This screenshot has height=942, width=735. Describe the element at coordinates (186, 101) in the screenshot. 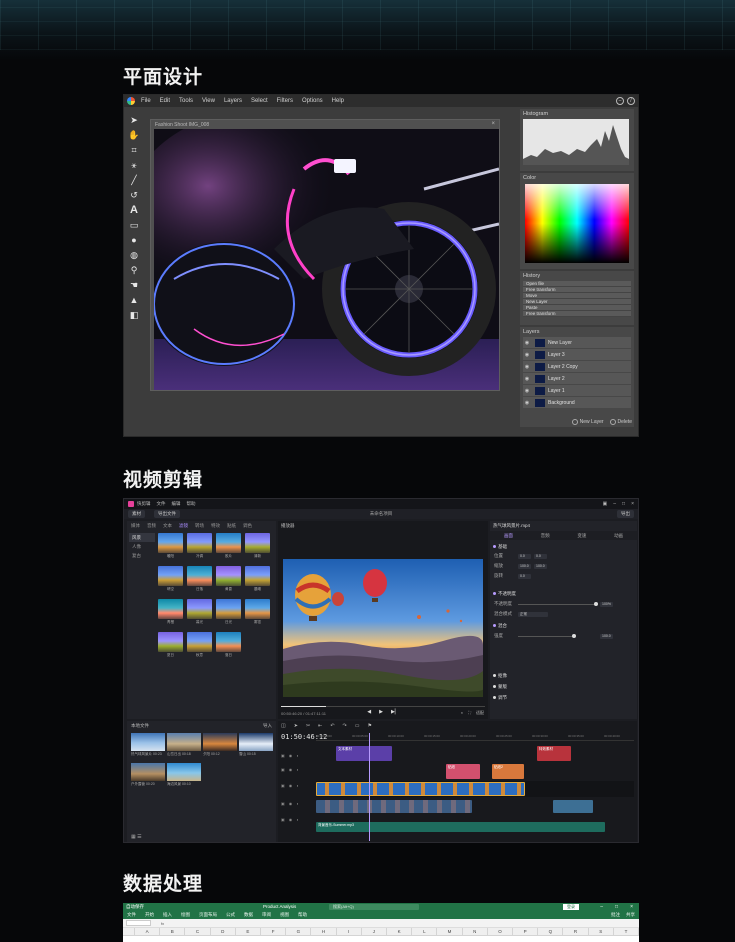

I see `menu-tools: Tools` at that location.